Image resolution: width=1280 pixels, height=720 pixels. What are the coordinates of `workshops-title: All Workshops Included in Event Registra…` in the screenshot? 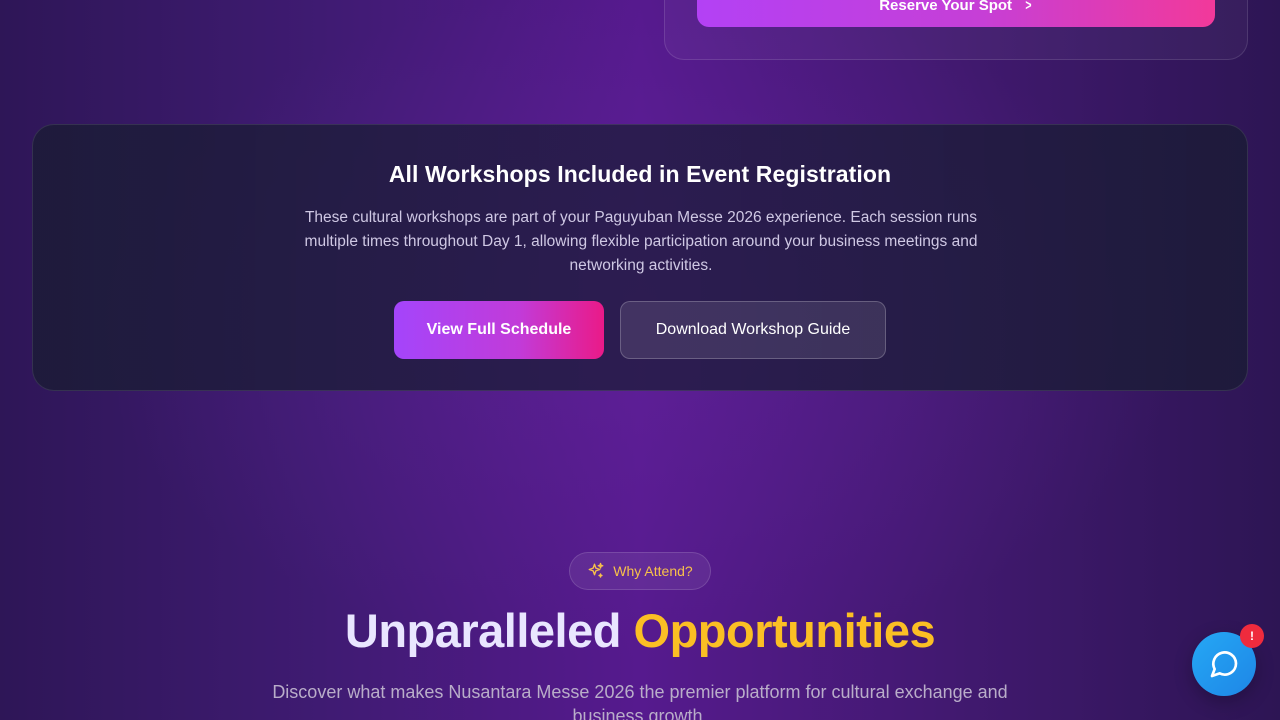 It's located at (640, 174).